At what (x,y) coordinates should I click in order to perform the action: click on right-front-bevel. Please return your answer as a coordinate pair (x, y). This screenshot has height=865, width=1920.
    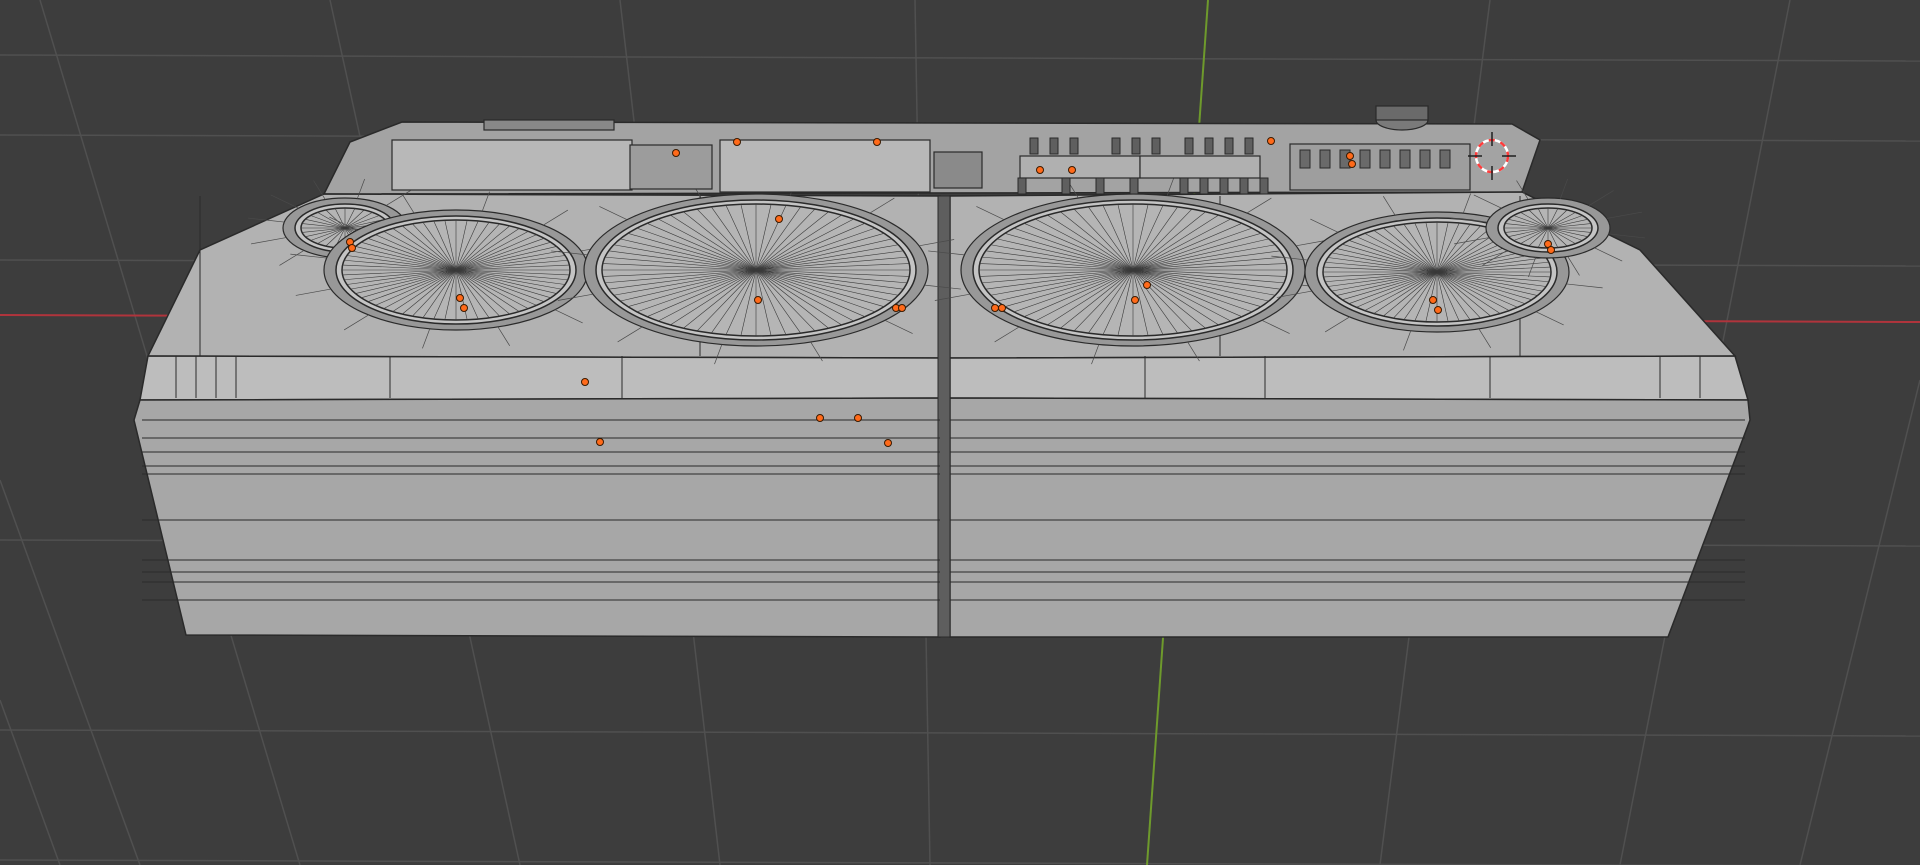
    Looking at the image, I should click on (1349, 378).